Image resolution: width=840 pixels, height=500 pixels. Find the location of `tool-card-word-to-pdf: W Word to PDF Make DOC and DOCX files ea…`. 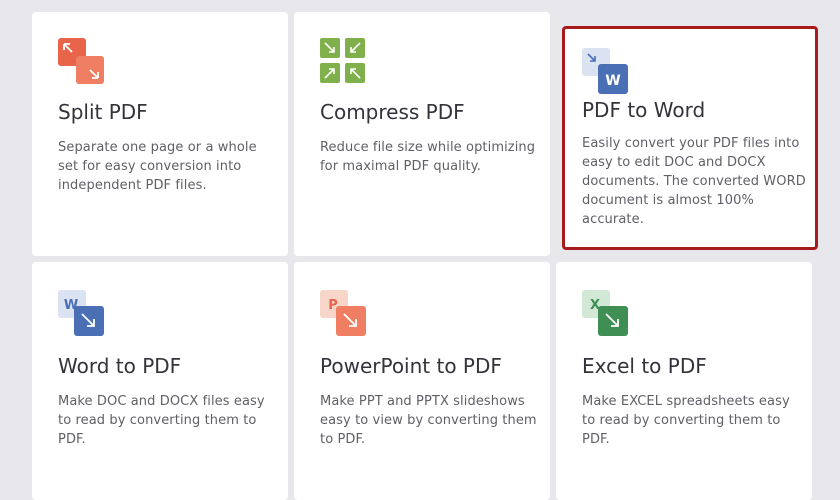

tool-card-word-to-pdf: W Word to PDF Make DOC and DOCX files ea… is located at coordinates (160, 381).